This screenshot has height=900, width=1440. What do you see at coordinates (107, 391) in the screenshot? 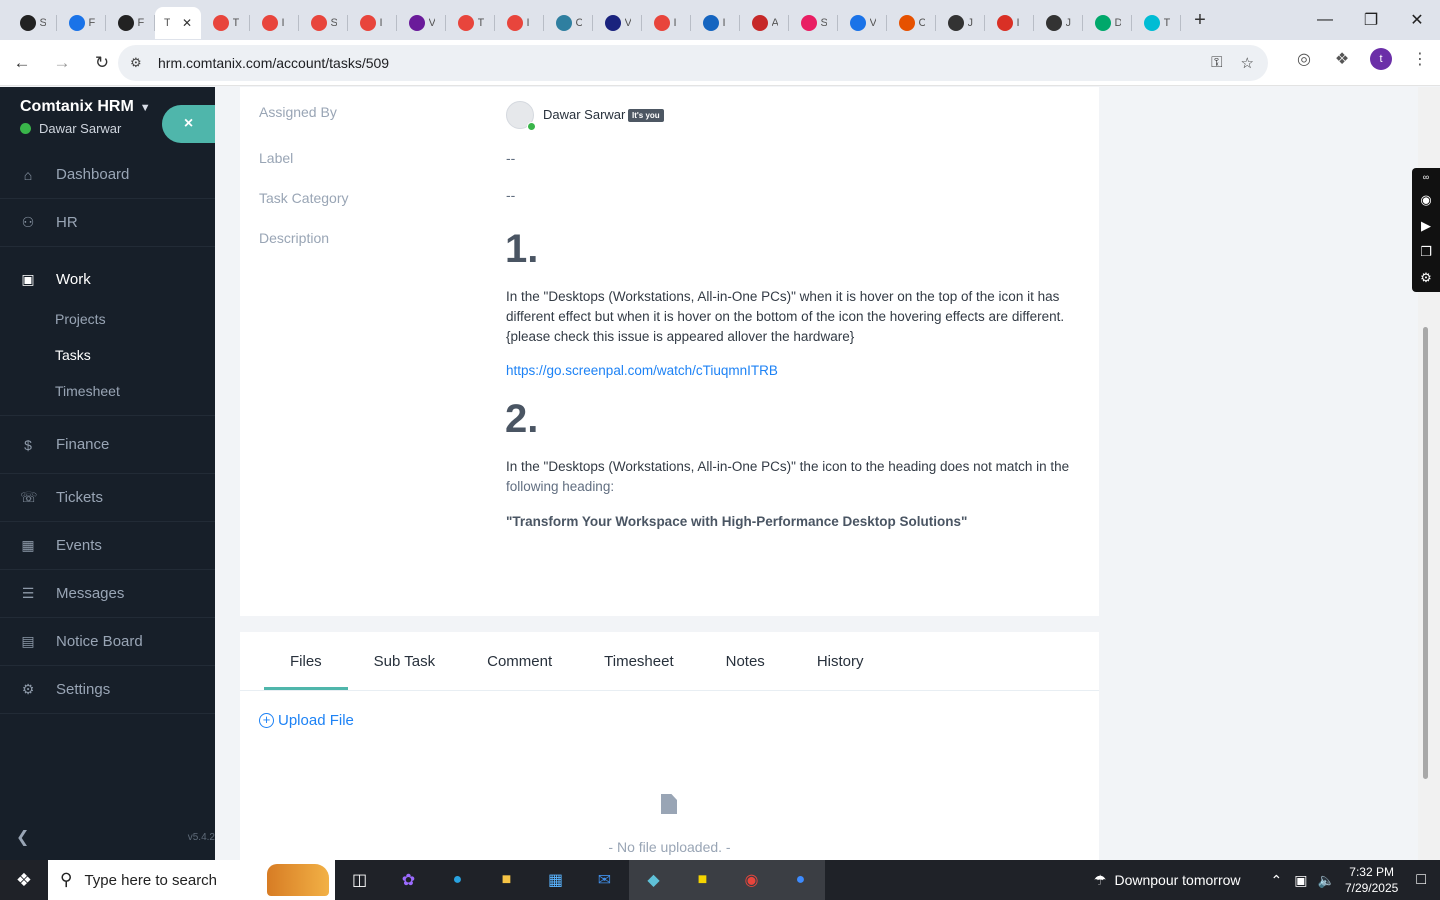
I see `sidebar-subitem-timesheet: Timesheet` at bounding box center [107, 391].